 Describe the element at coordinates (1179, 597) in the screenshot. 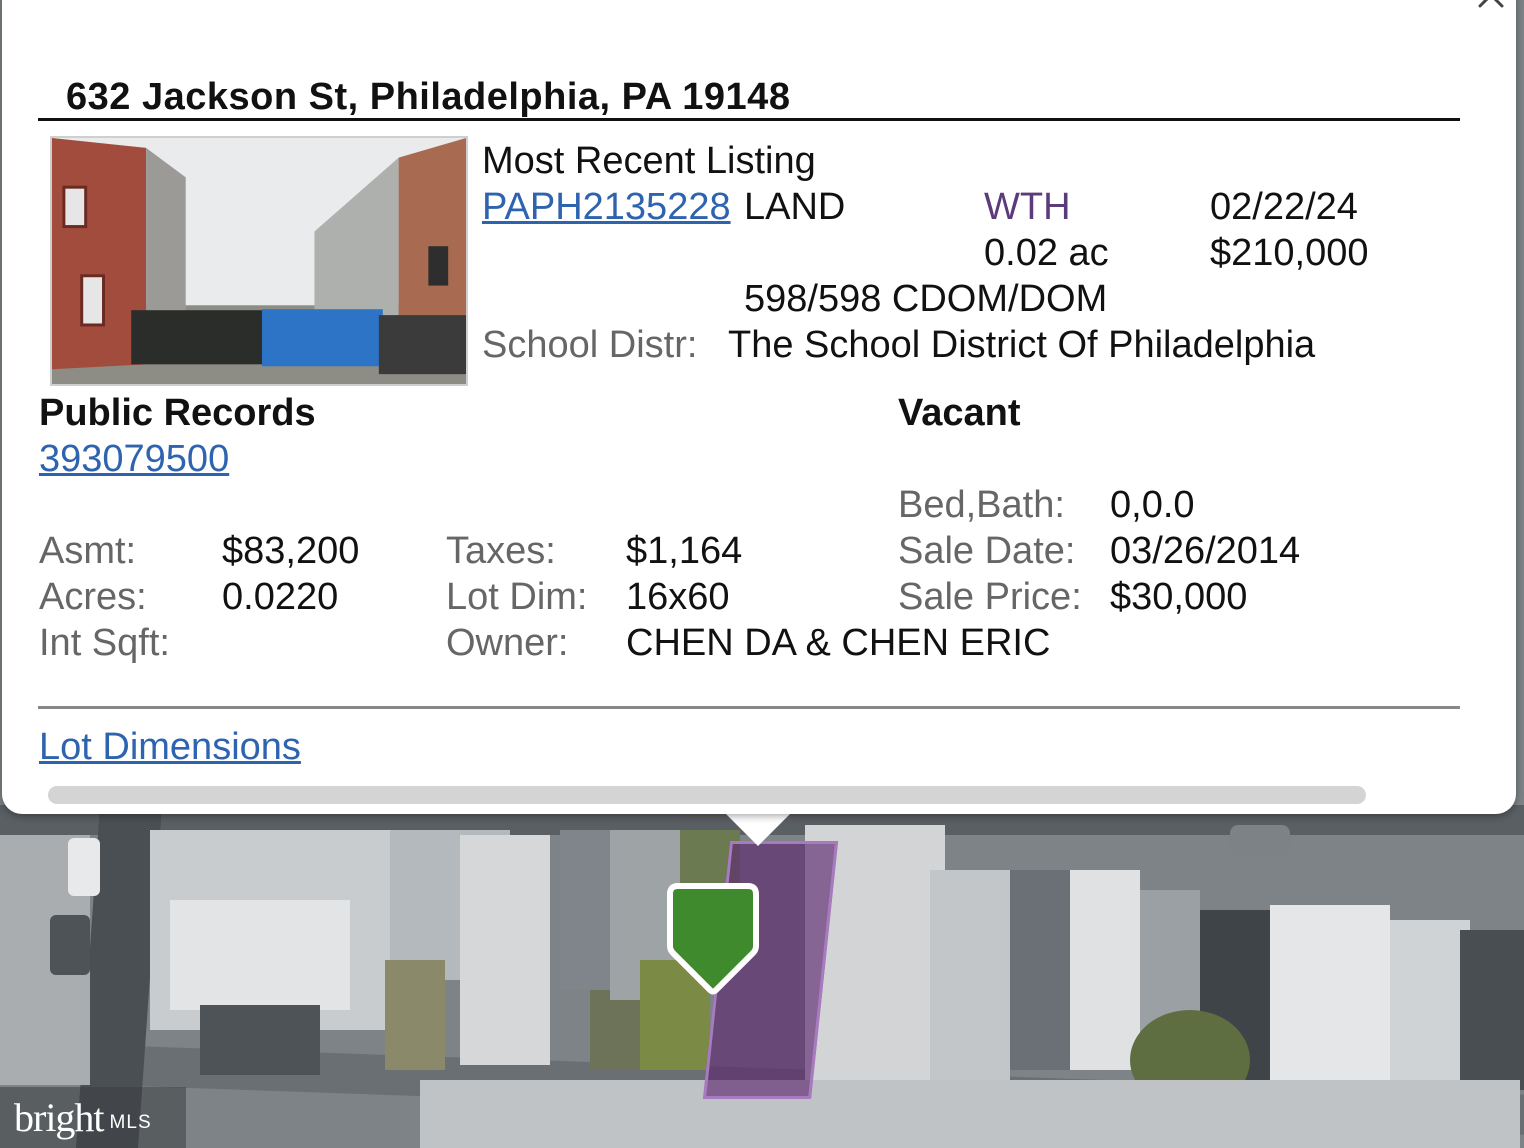

I see `sale-price-value: $30,000` at that location.